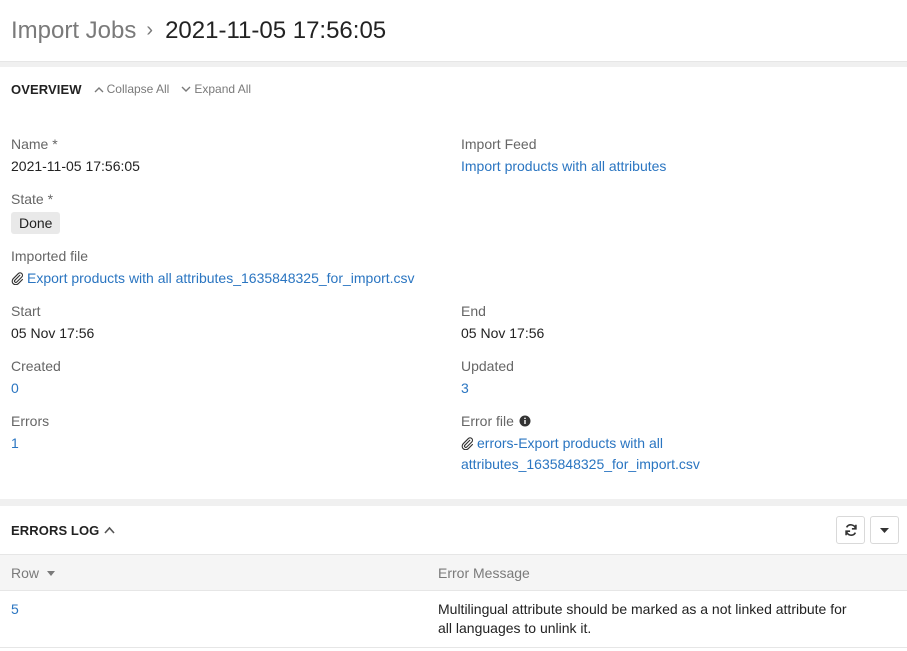 This screenshot has height=651, width=907. I want to click on errors-count-link: 1, so click(30, 443).